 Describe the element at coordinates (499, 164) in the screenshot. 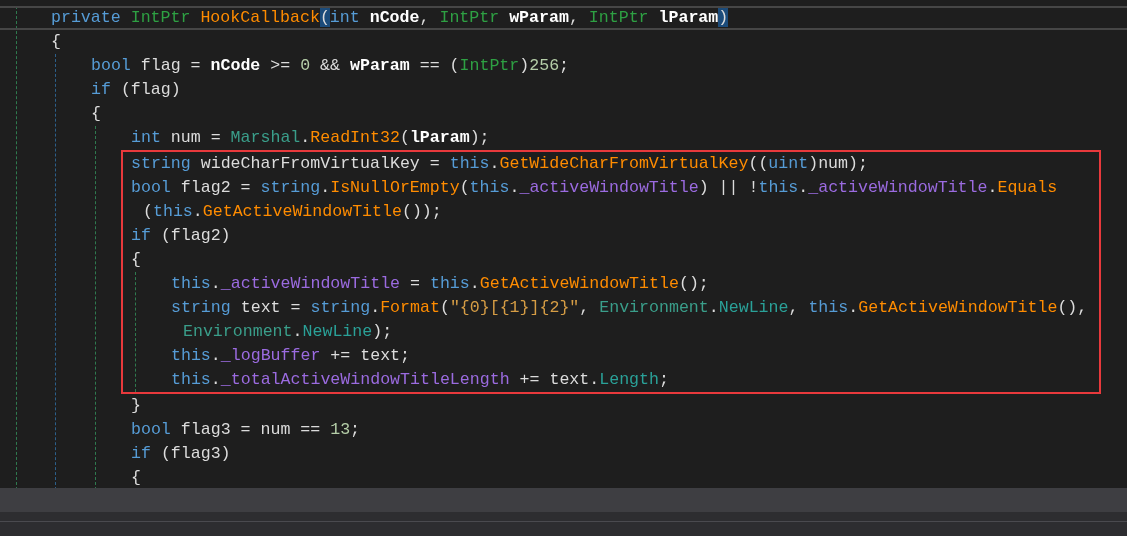

I see `code-line: string wideCharFromVirtualKey = this.GetWideCharFromVirtualKey((uint)num);` at that location.